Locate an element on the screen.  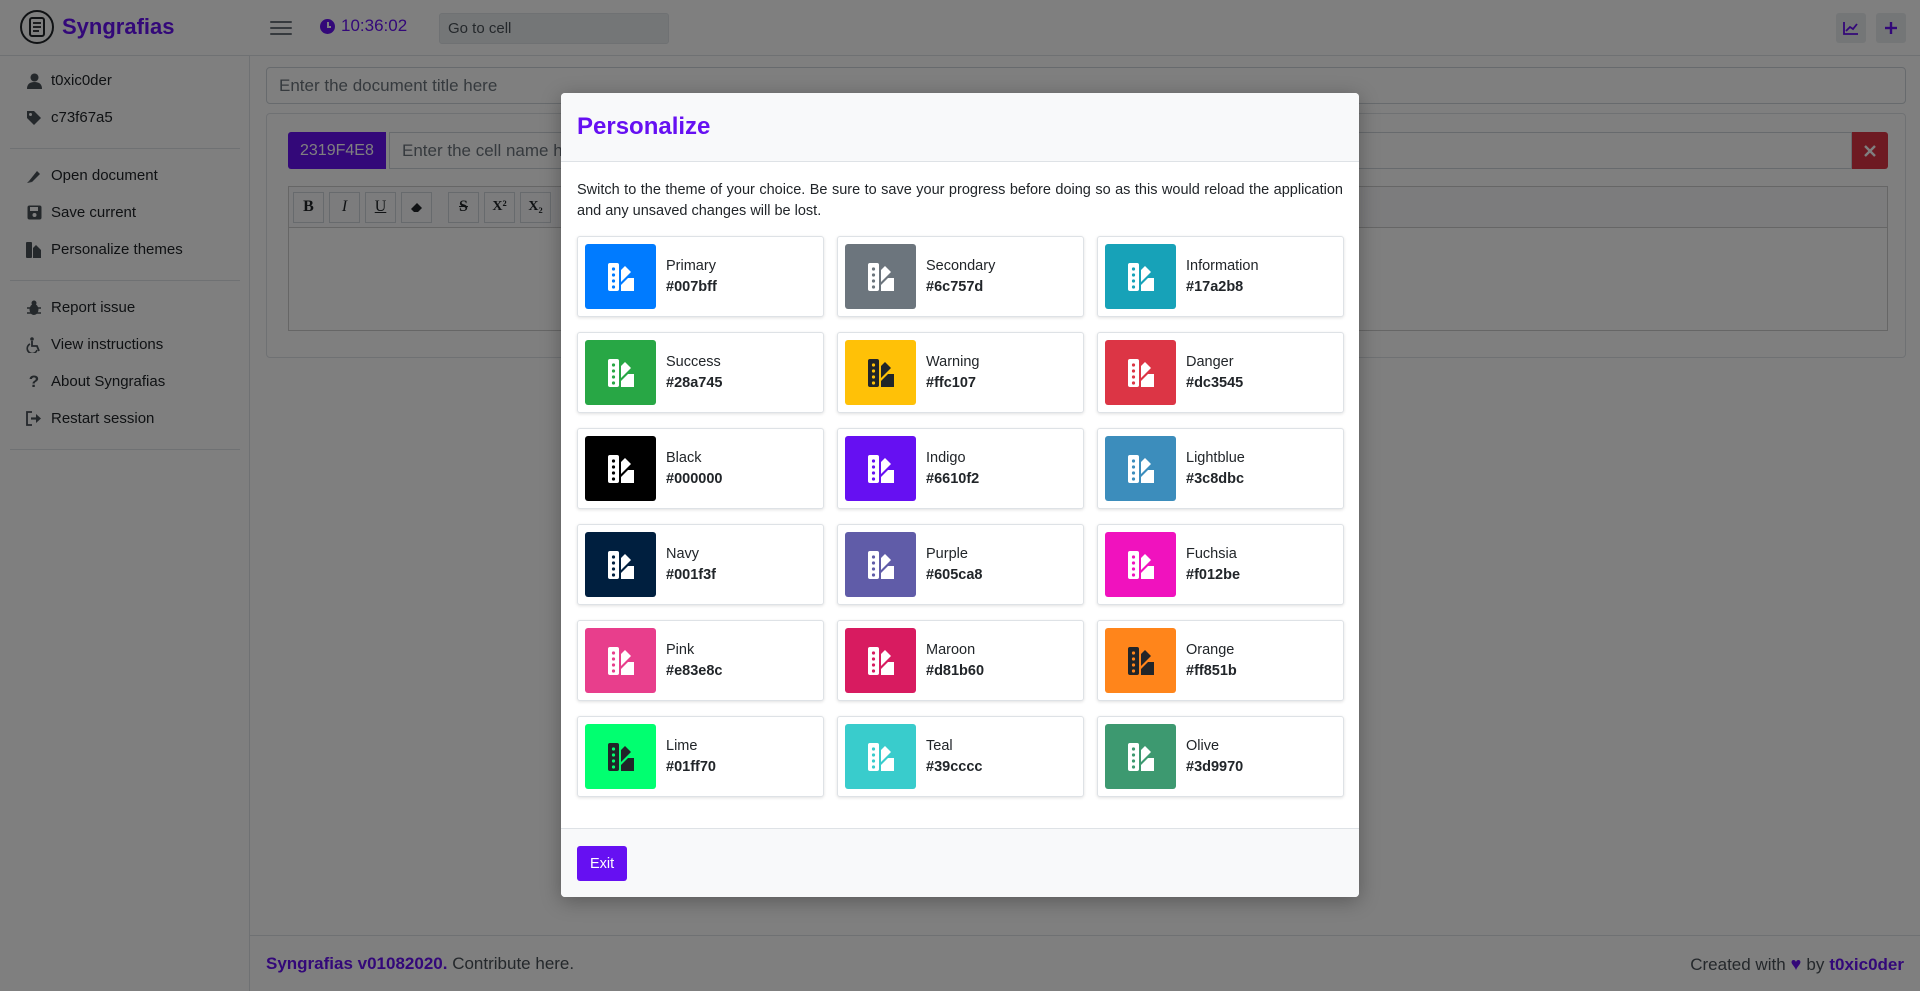
theme-hex: #007bff is located at coordinates (691, 286).